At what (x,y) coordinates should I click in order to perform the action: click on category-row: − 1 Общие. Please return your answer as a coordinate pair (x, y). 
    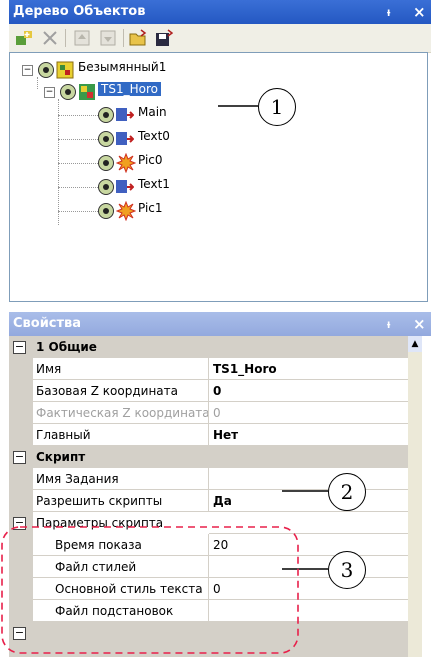
    Looking at the image, I should click on (213, 347).